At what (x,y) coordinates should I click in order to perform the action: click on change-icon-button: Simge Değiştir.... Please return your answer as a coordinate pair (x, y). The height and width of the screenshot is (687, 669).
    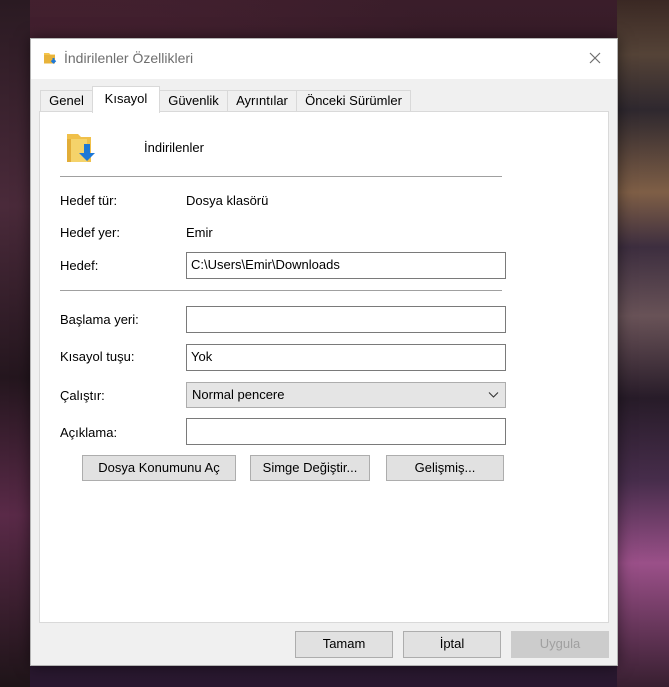
    Looking at the image, I should click on (310, 468).